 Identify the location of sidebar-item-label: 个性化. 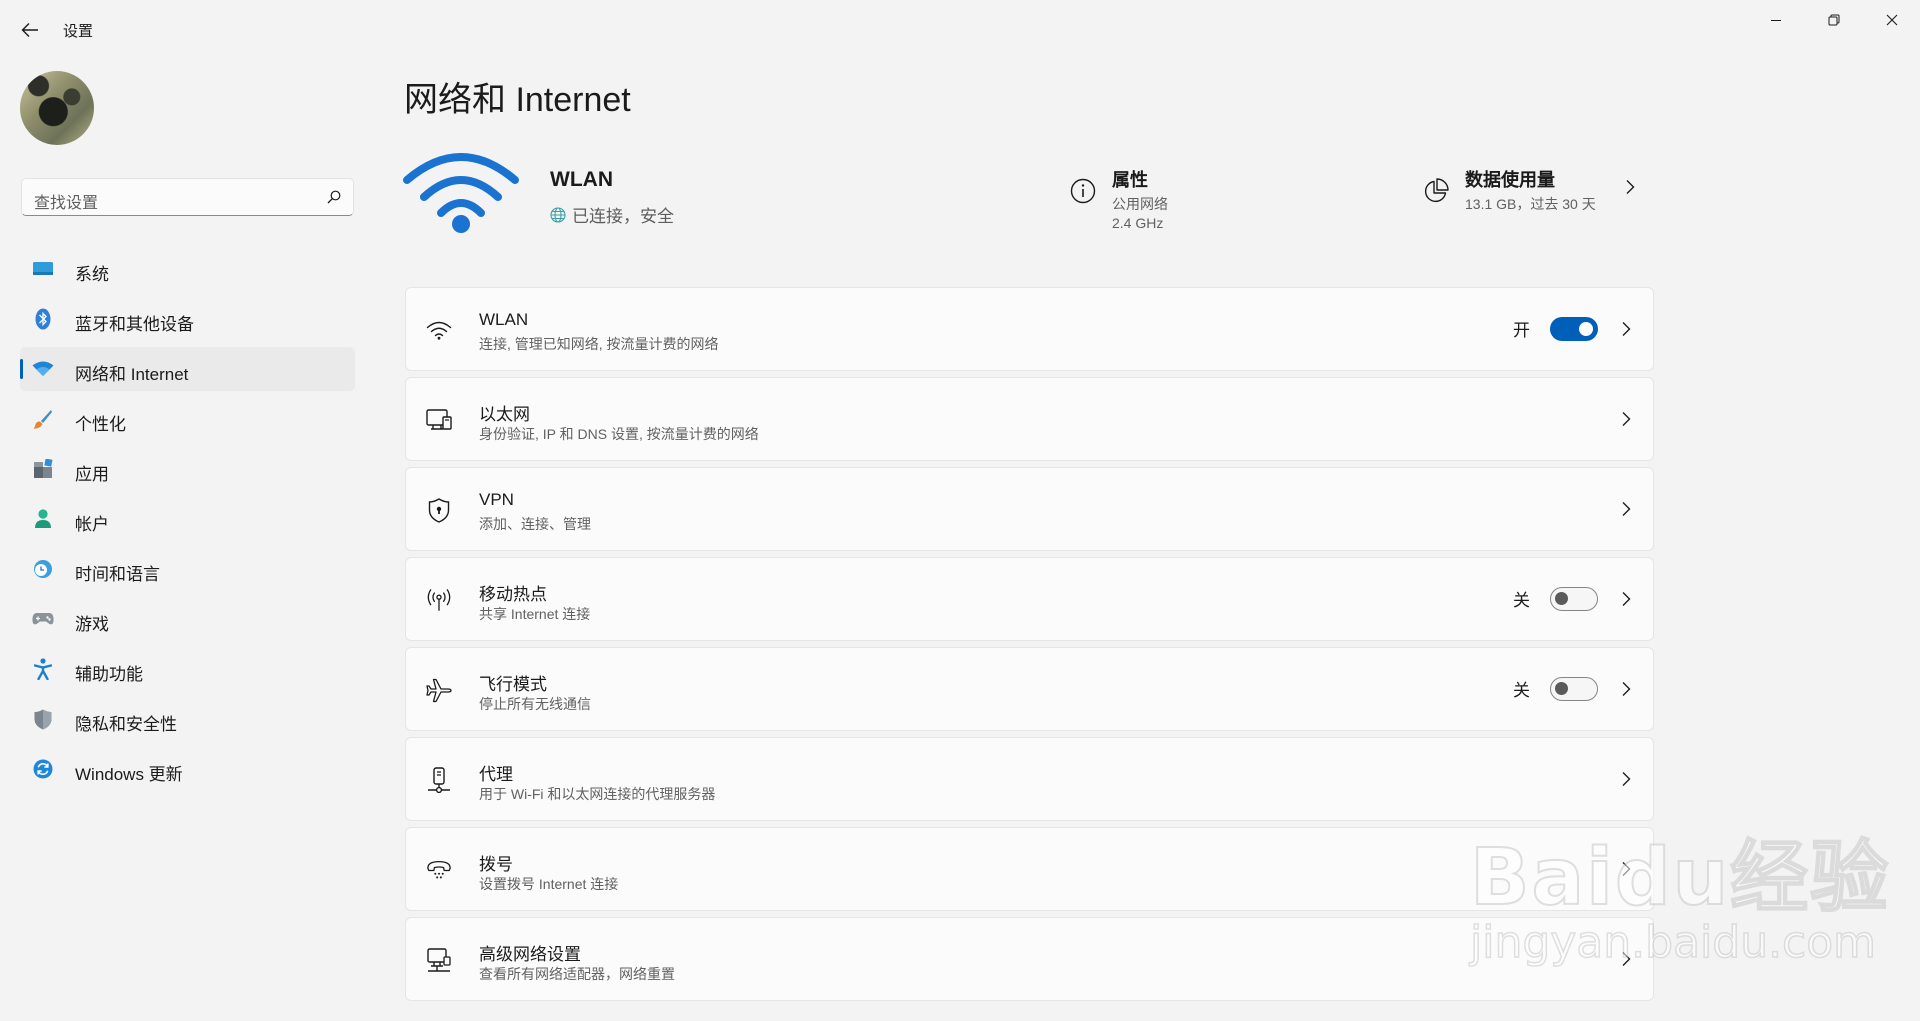
(100, 424).